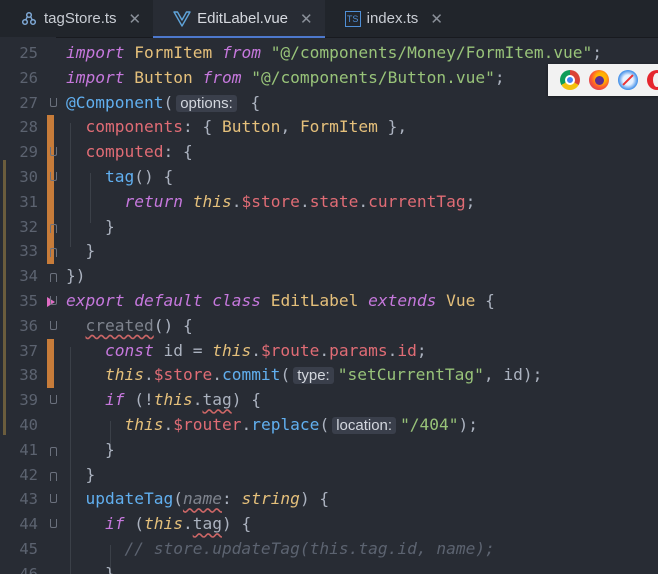  What do you see at coordinates (329, 568) in the screenshot?
I see `code-line: 46 }` at bounding box center [329, 568].